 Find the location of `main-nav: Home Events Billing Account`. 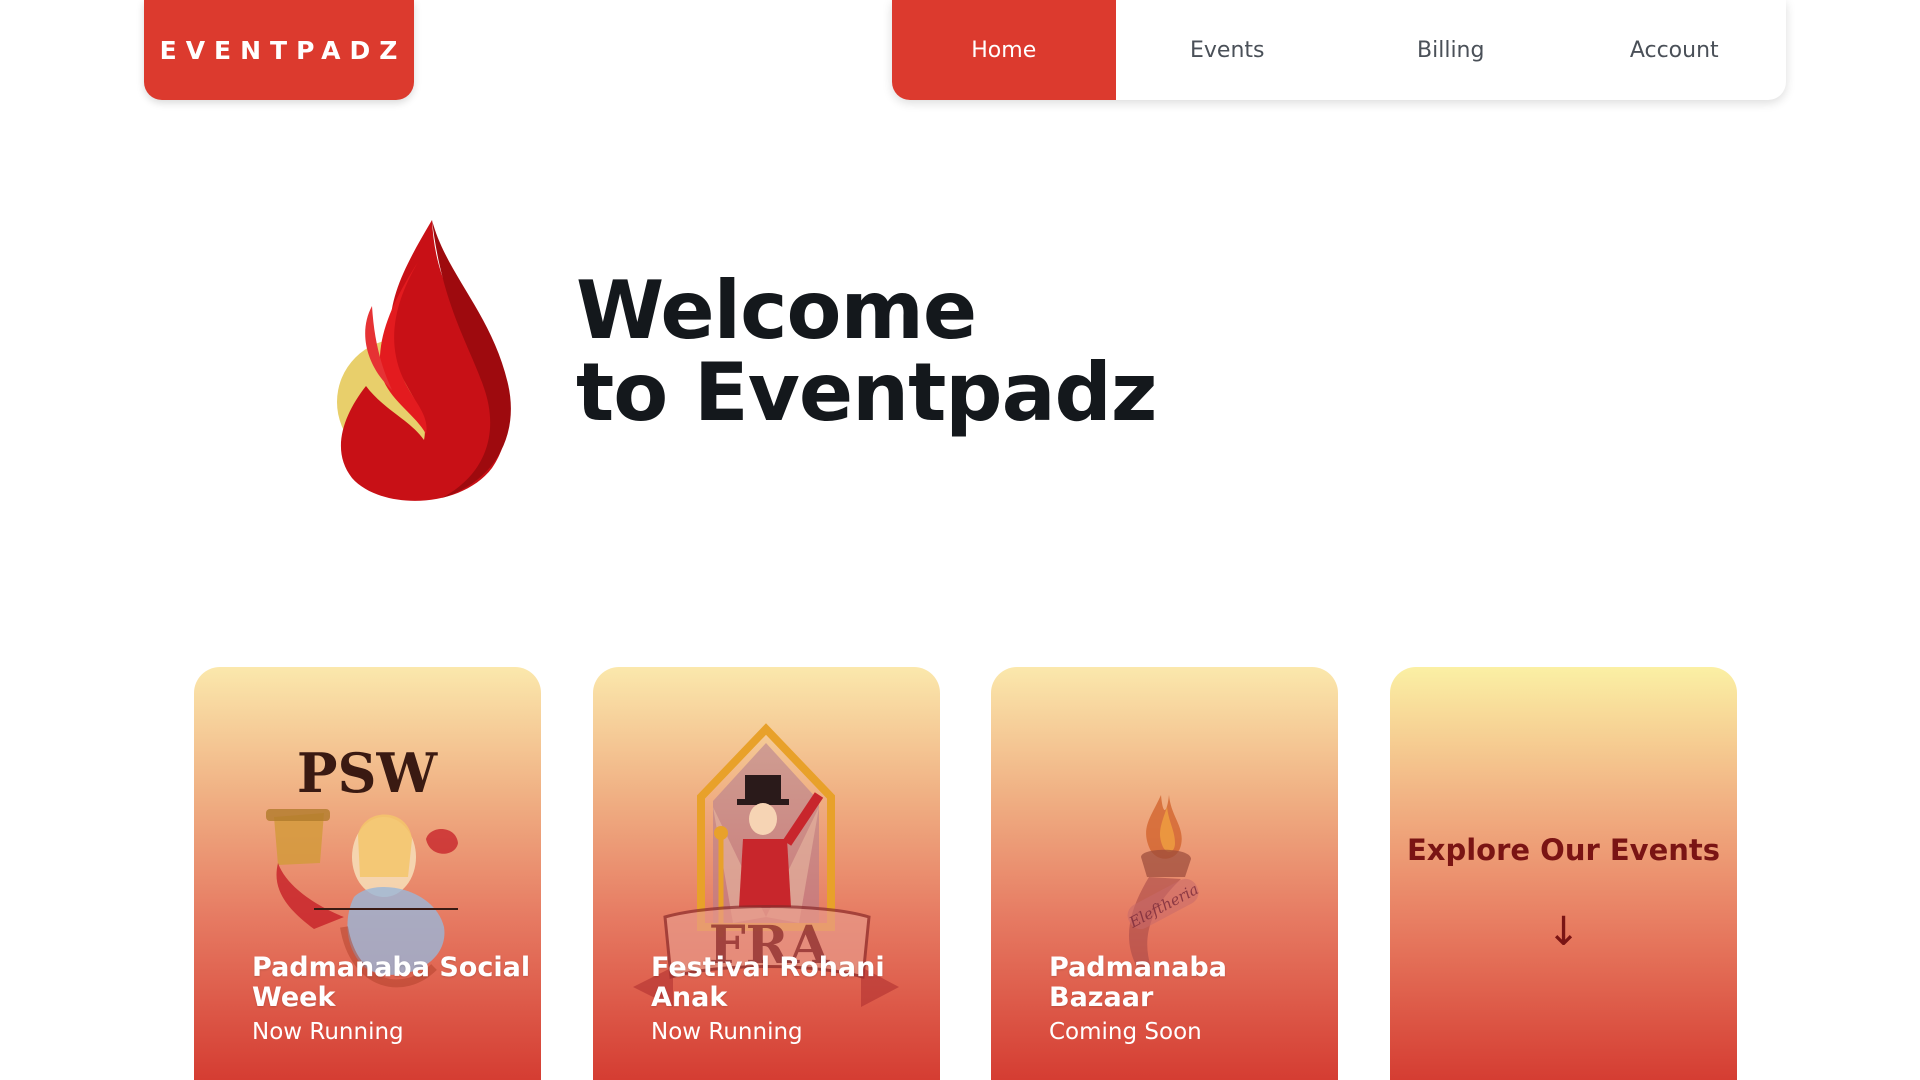

main-nav: Home Events Billing Account is located at coordinates (1339, 50).